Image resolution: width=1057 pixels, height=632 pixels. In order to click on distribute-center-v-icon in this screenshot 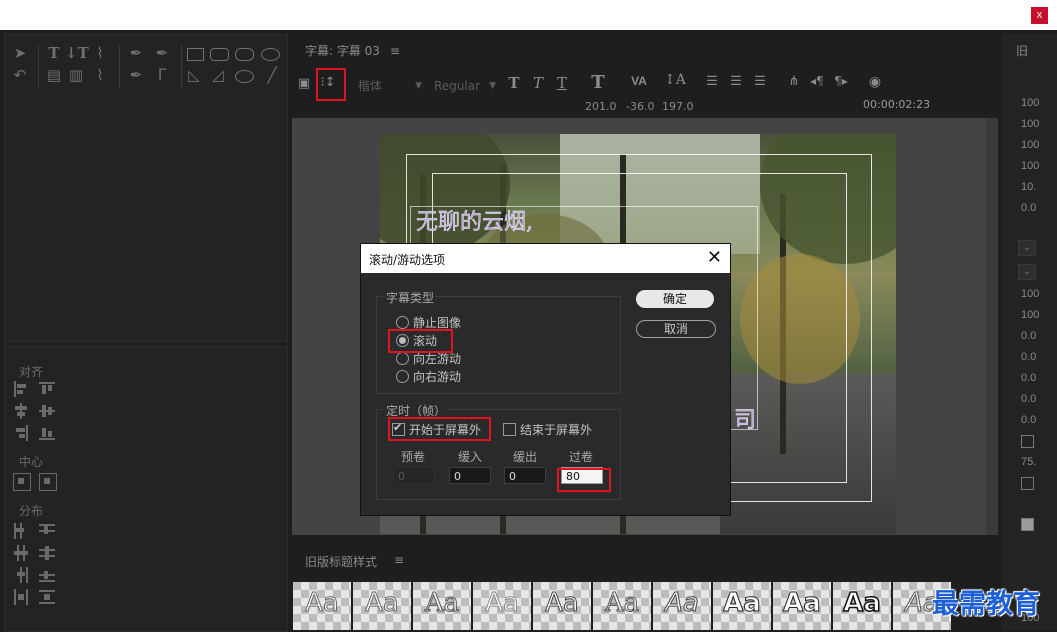, I will do `click(47, 553)`.